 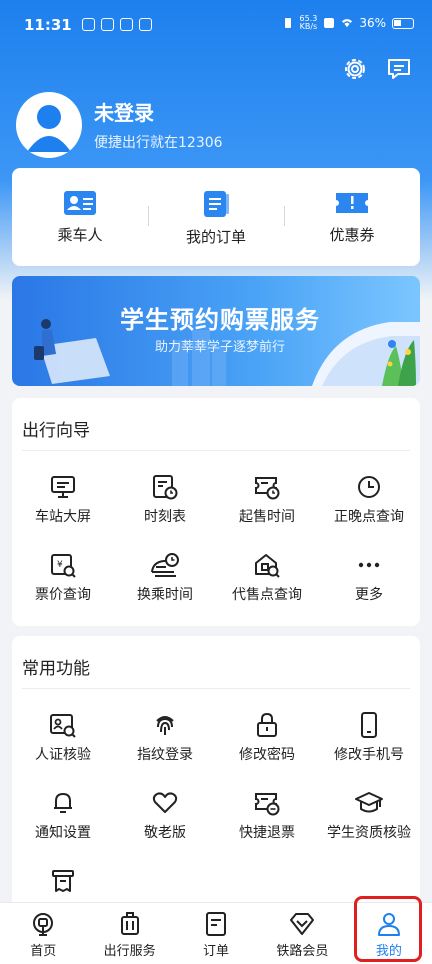 I want to click on item-label: 更多, so click(x=369, y=595).